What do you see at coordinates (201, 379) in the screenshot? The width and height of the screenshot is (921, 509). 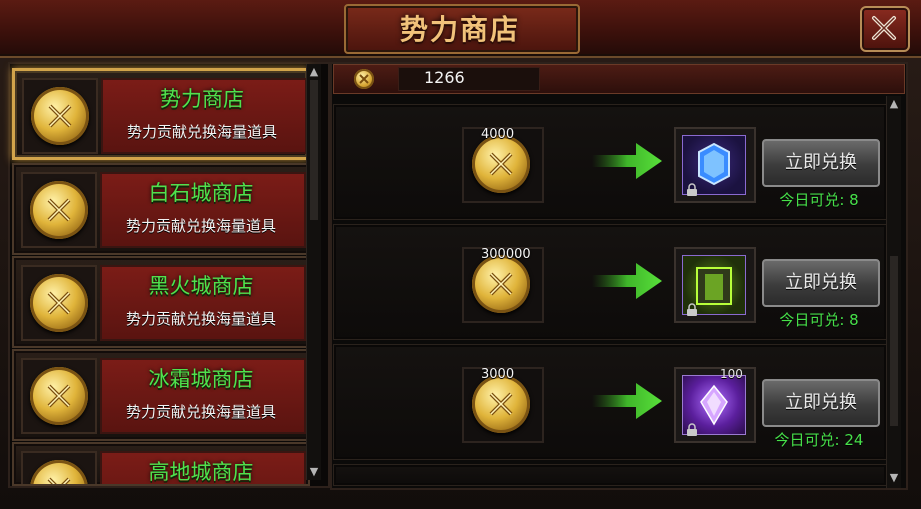 I see `shop-name: 冰霜城商店` at bounding box center [201, 379].